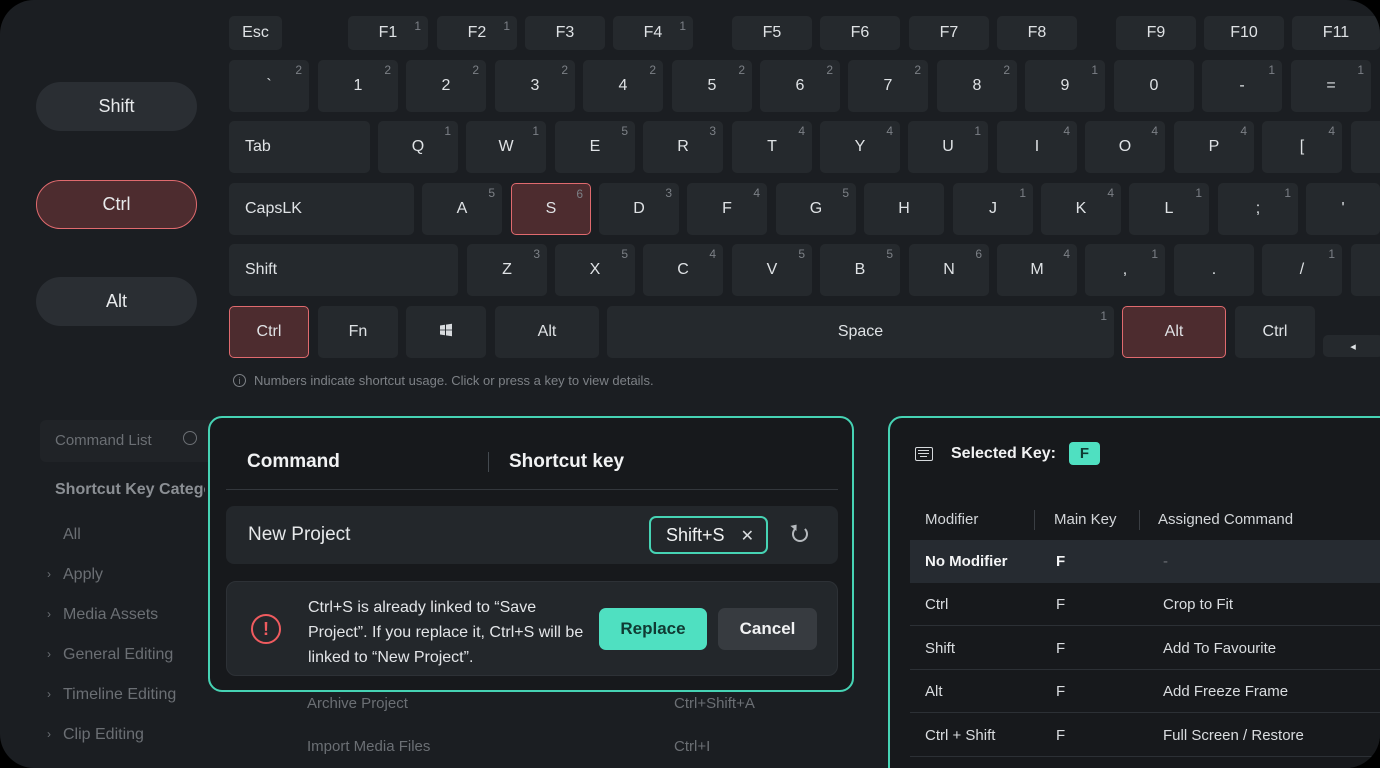 The height and width of the screenshot is (768, 1380). I want to click on modifier-shift-button: Shift, so click(116, 106).